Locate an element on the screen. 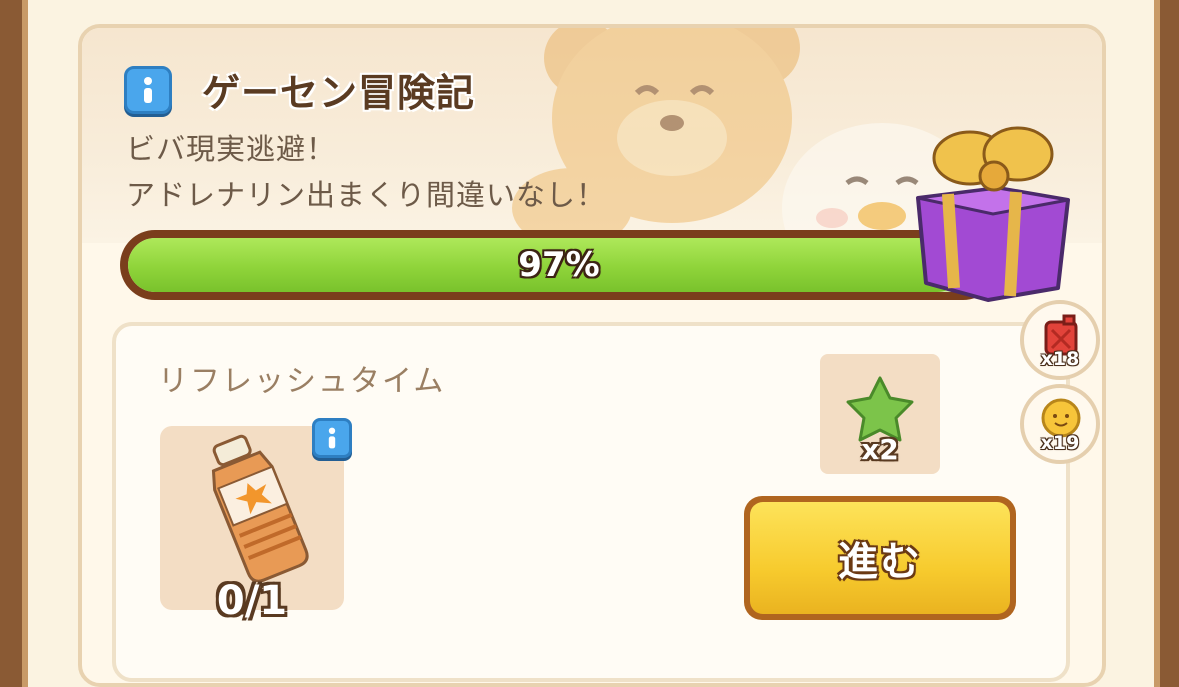 This screenshot has height=687, width=1179. gift-box-icon is located at coordinates (993, 210).